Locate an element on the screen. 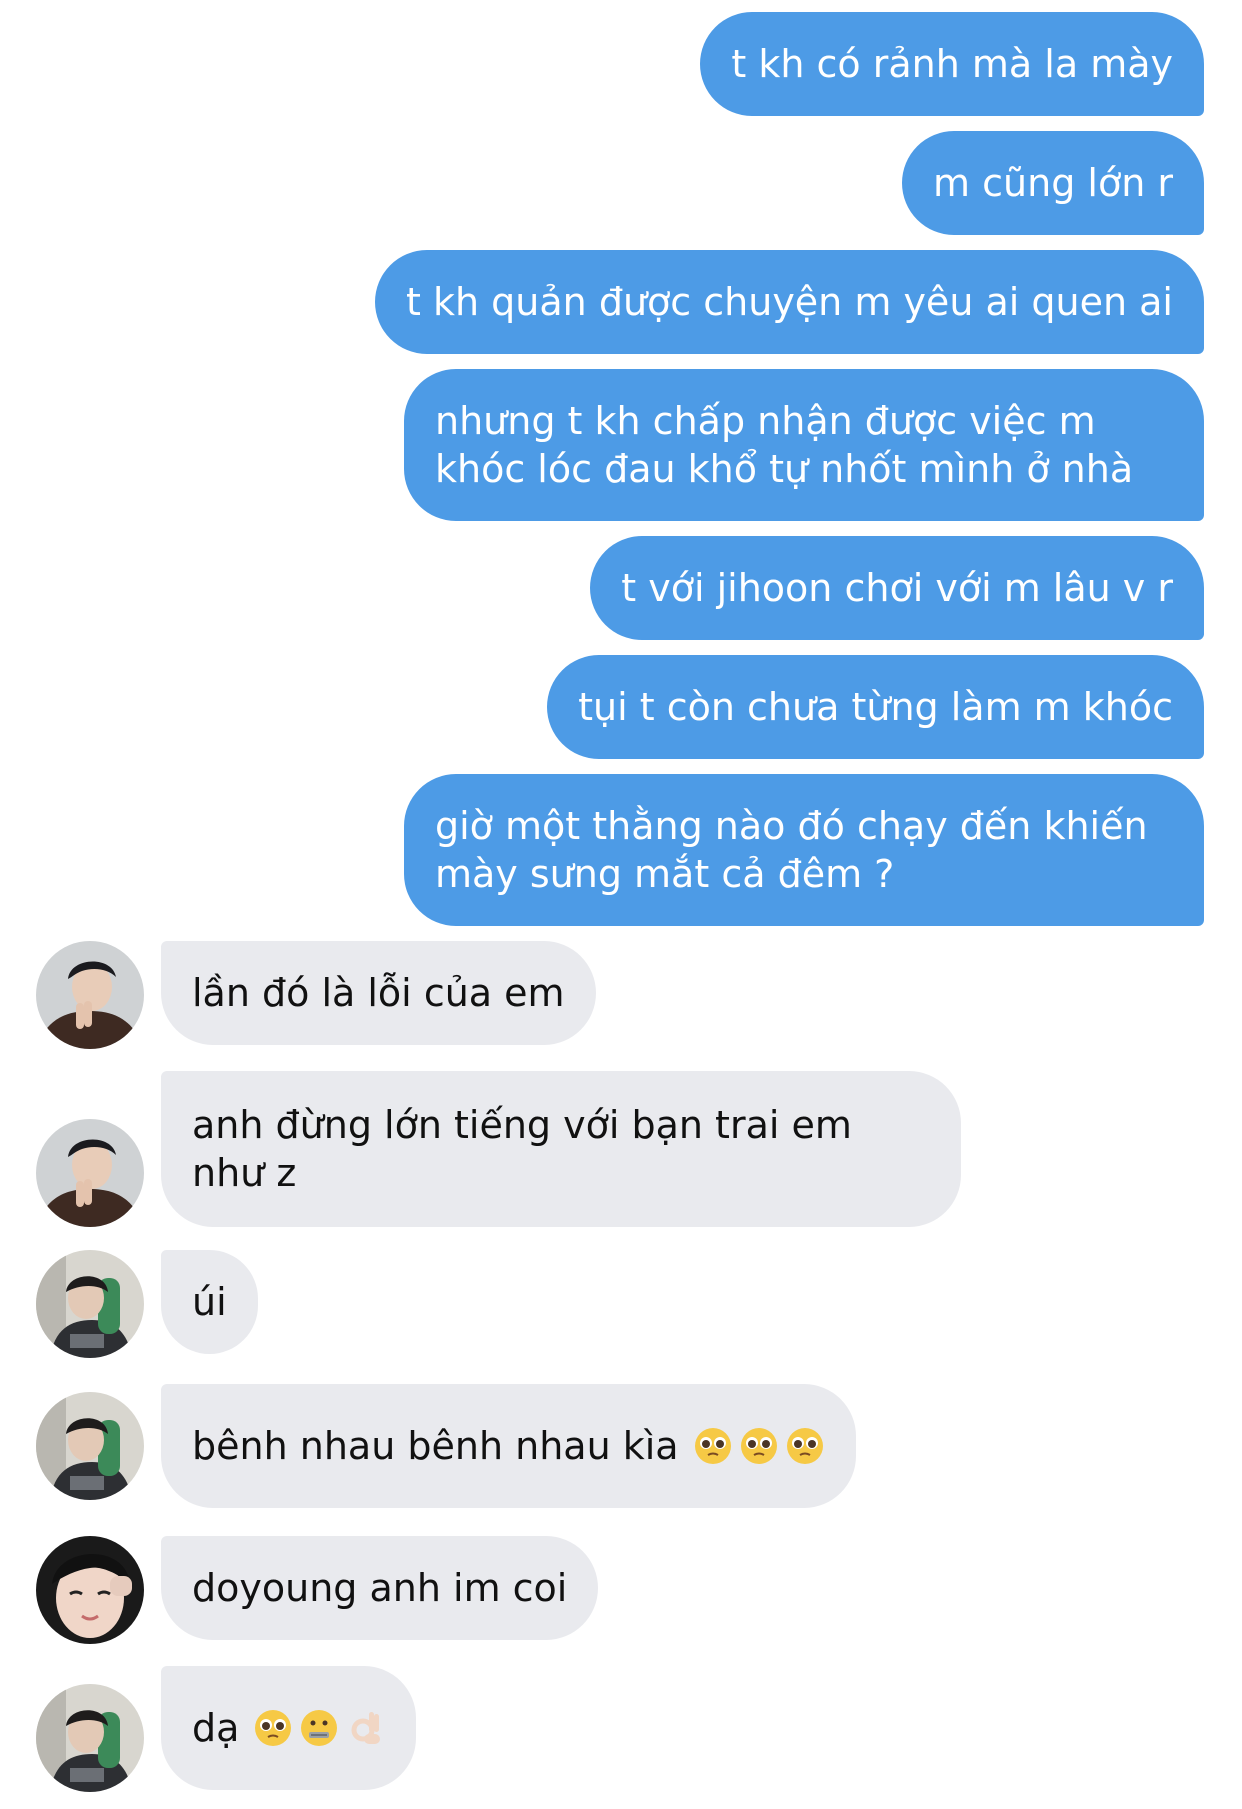 Image resolution: width=1242 pixels, height=1809 pixels. avatar-closeup-face is located at coordinates (90, 1590).